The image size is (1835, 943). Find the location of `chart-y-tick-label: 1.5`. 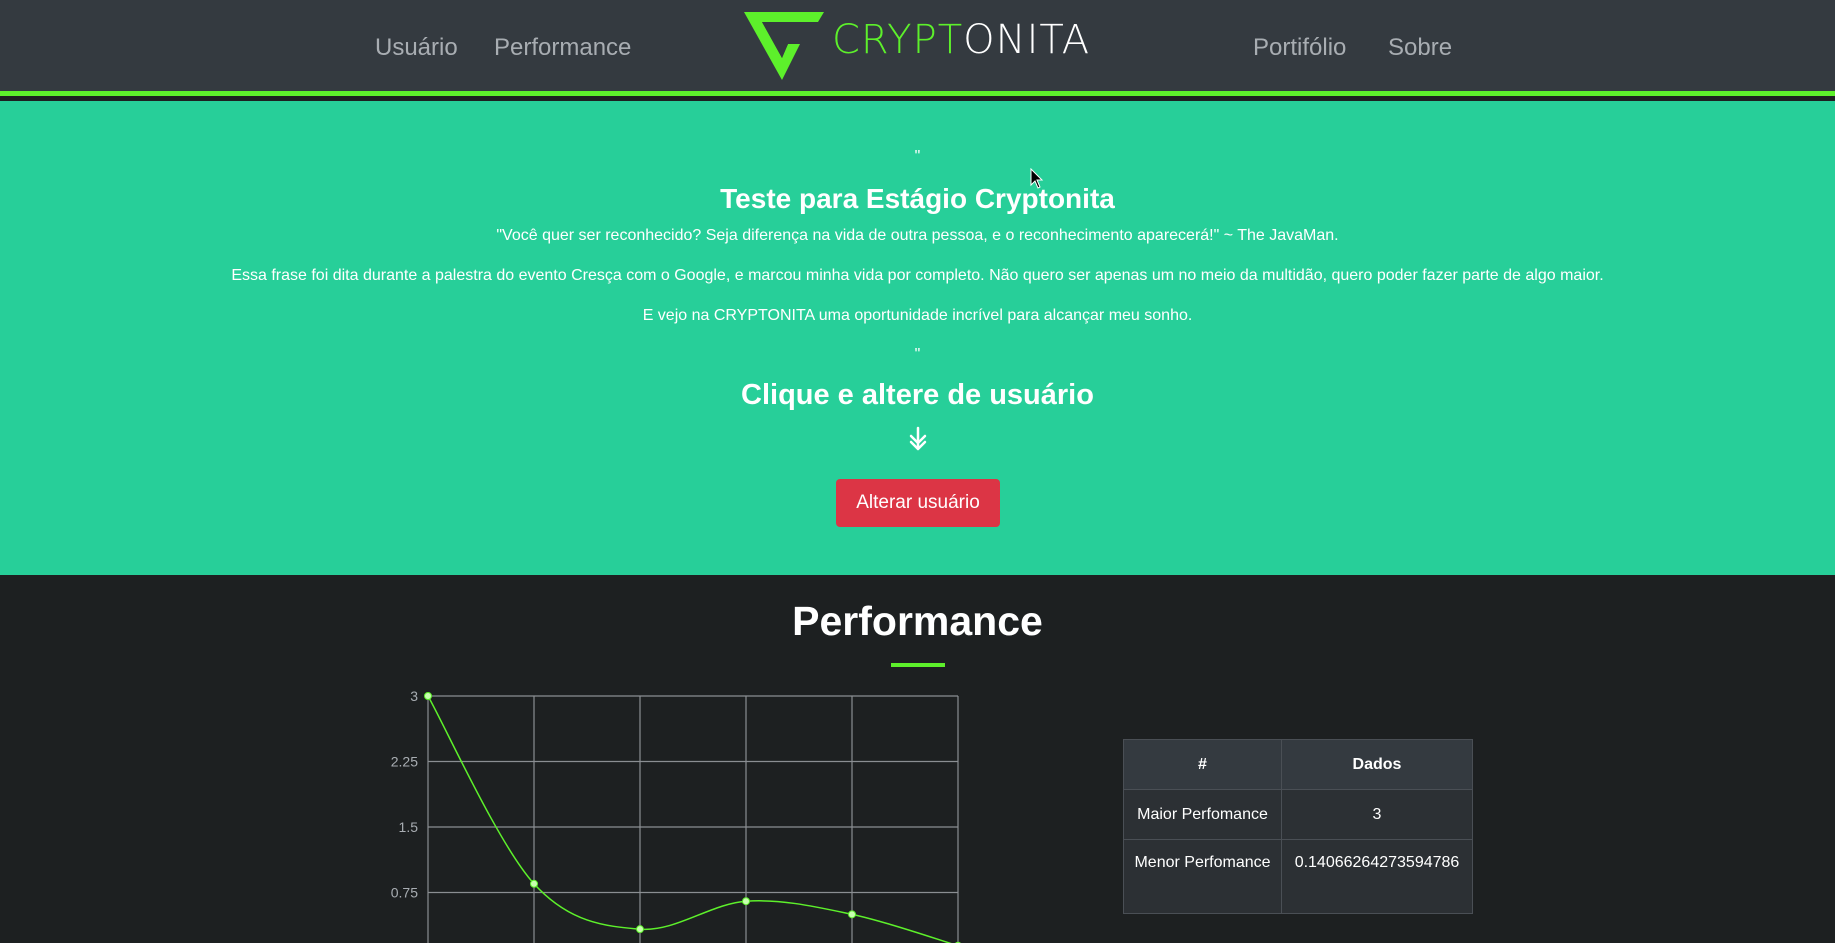

chart-y-tick-label: 1.5 is located at coordinates (409, 827).